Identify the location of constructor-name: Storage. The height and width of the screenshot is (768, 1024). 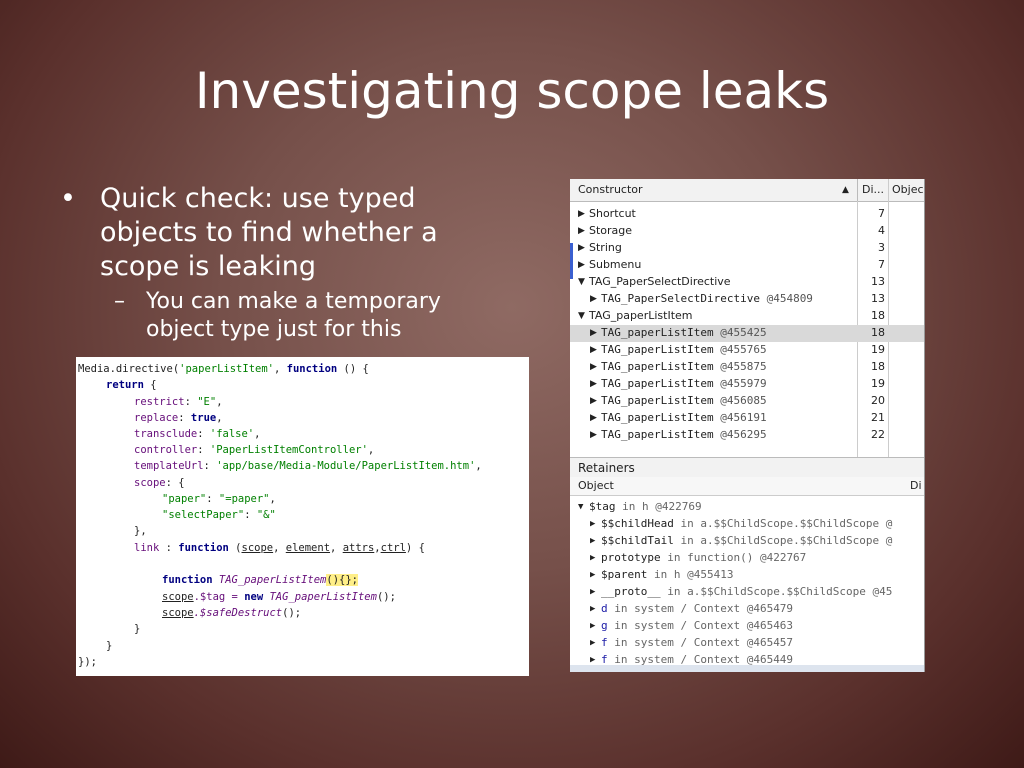
(611, 230).